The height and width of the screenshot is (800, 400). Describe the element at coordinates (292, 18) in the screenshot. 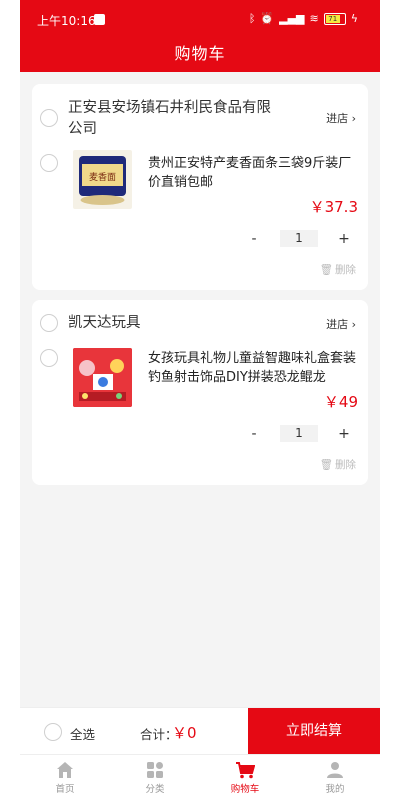

I see `signal-icon: ▂▄▆` at that location.